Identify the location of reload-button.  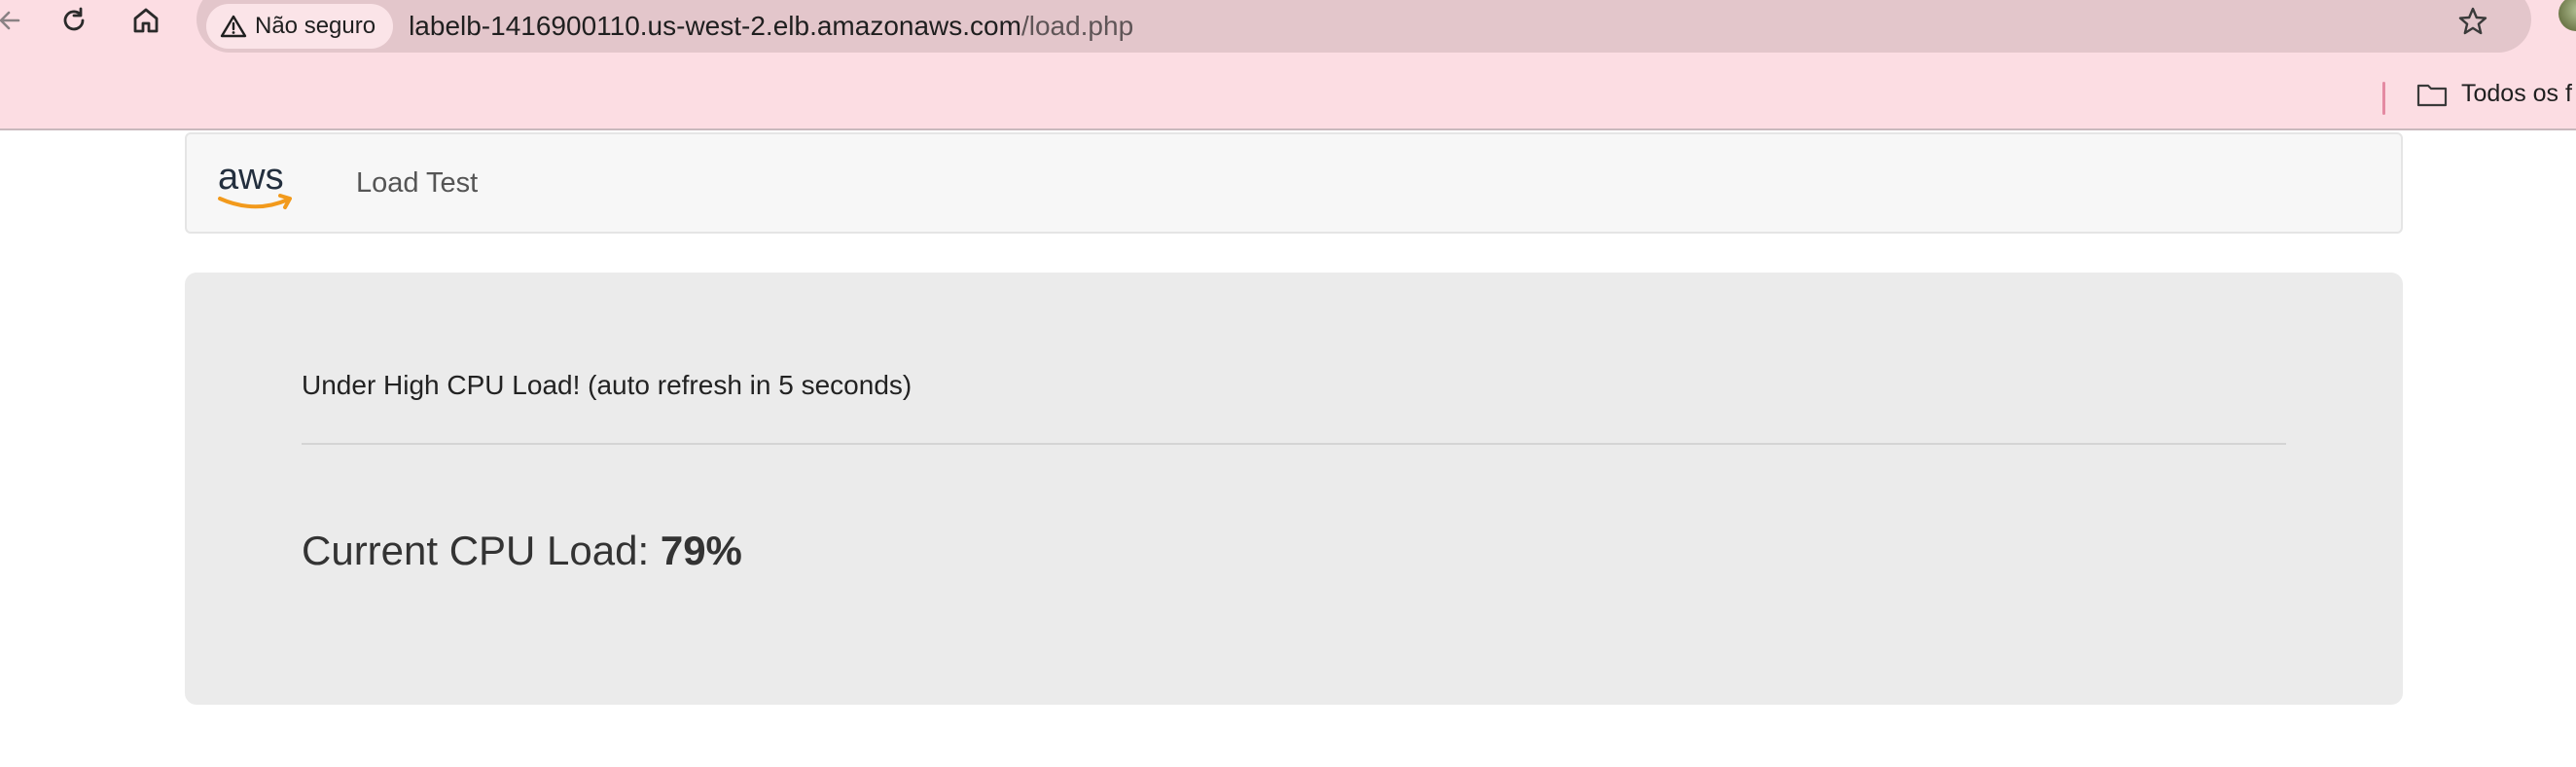
(74, 20).